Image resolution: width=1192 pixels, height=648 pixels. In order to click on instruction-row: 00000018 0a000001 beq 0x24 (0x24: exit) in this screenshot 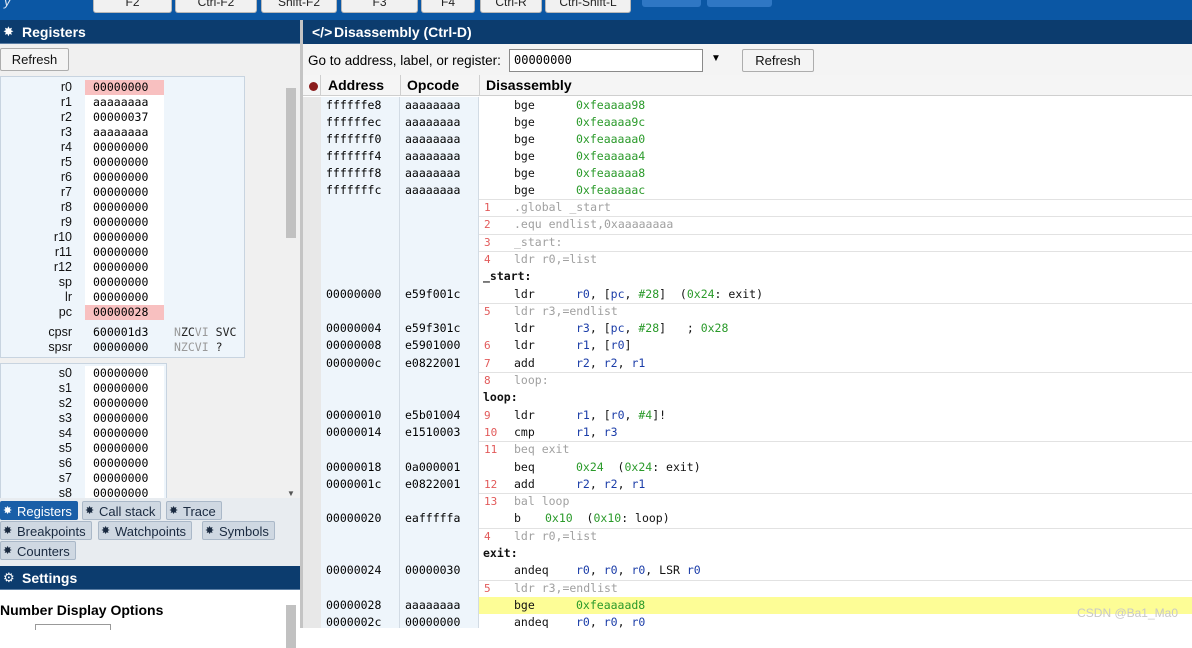, I will do `click(756, 467)`.